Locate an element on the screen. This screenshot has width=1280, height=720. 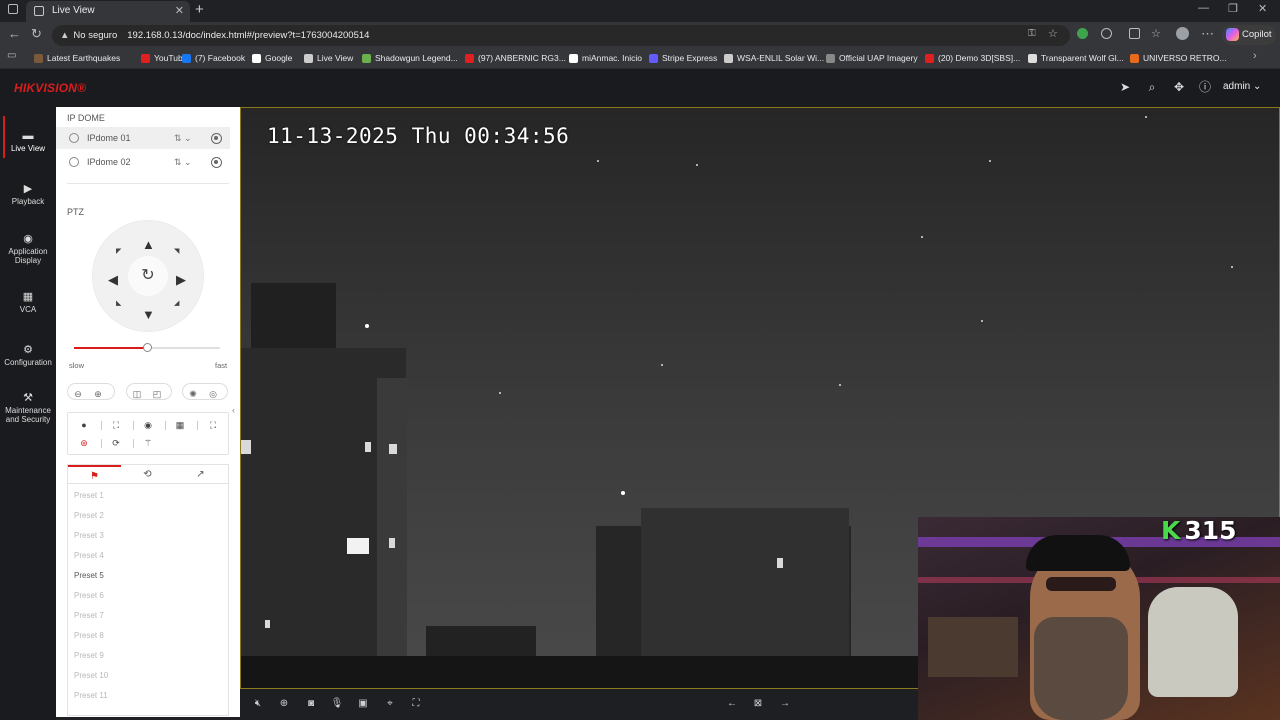
tab-pattern: ↗ is located at coordinates (200, 474).